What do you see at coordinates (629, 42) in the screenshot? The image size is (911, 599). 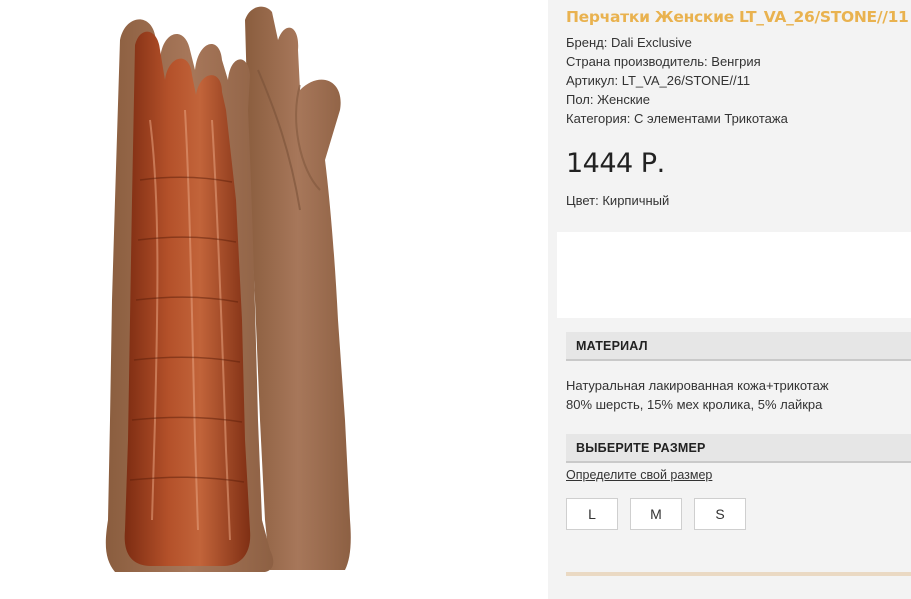 I see `spec-brand: Бренд: Dali Exclusive` at bounding box center [629, 42].